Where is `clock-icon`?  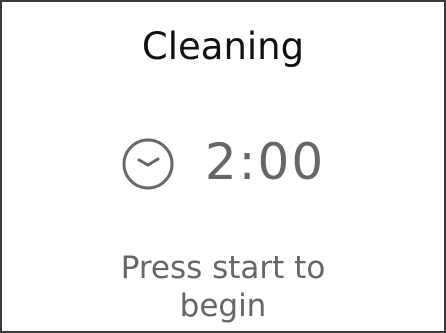 clock-icon is located at coordinates (148, 164).